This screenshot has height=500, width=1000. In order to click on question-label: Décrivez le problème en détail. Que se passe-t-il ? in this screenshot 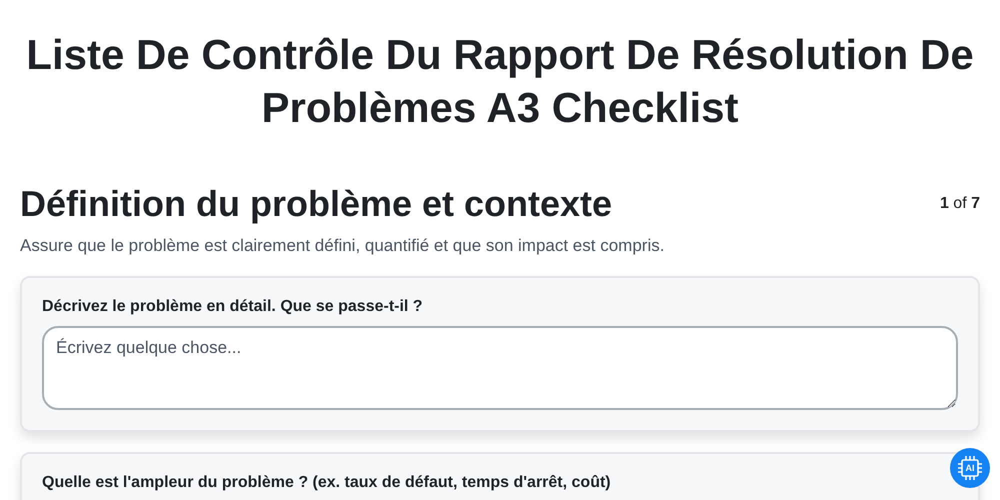, I will do `click(233, 307)`.